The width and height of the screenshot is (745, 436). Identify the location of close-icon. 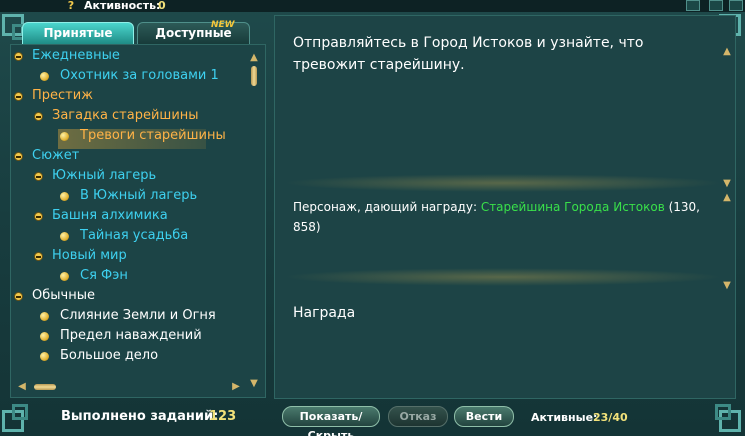
(736, 5).